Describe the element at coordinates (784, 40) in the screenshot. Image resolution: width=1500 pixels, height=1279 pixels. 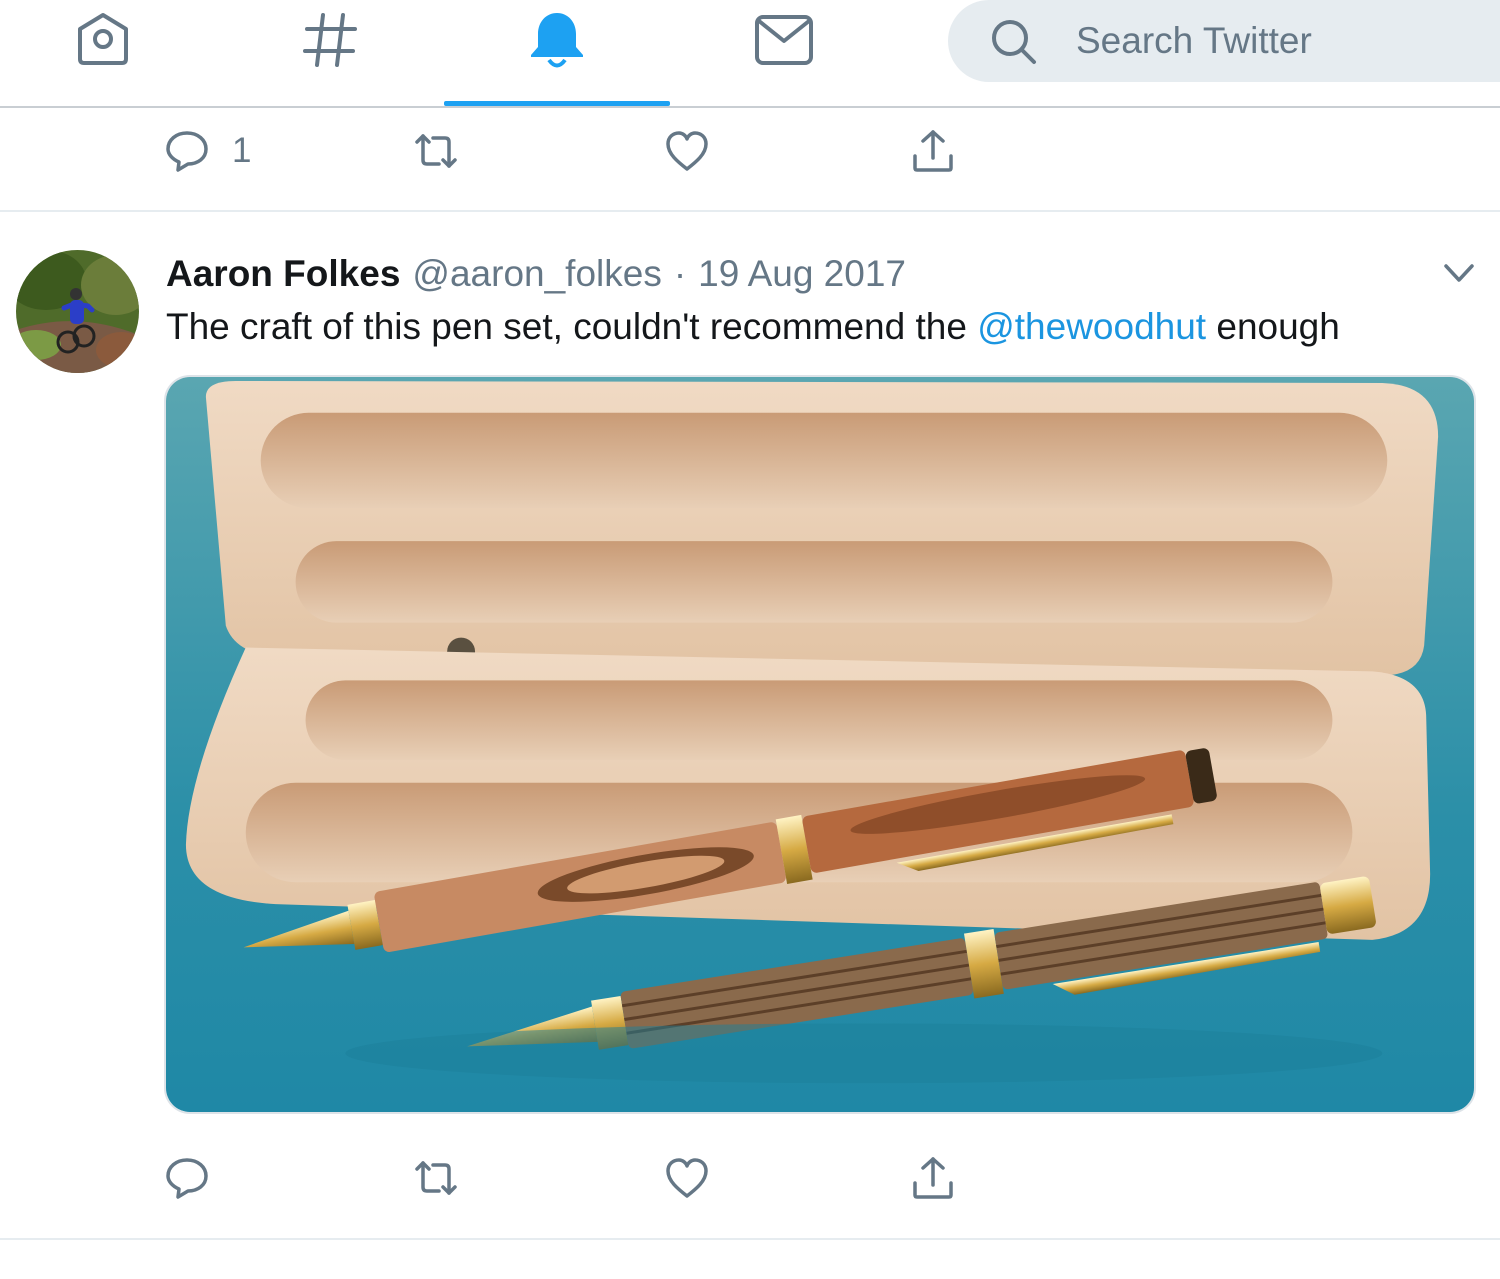
I see `messages-envelope-icon` at that location.